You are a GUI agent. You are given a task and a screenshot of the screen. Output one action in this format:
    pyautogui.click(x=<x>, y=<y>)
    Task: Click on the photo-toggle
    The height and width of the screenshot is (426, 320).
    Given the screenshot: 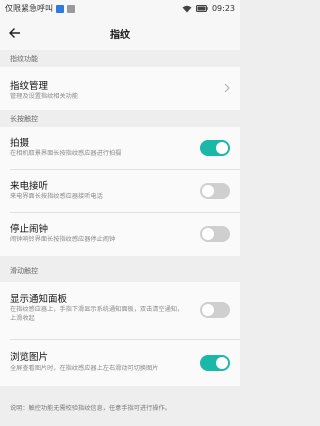 What is the action you would take?
    pyautogui.click(x=215, y=148)
    